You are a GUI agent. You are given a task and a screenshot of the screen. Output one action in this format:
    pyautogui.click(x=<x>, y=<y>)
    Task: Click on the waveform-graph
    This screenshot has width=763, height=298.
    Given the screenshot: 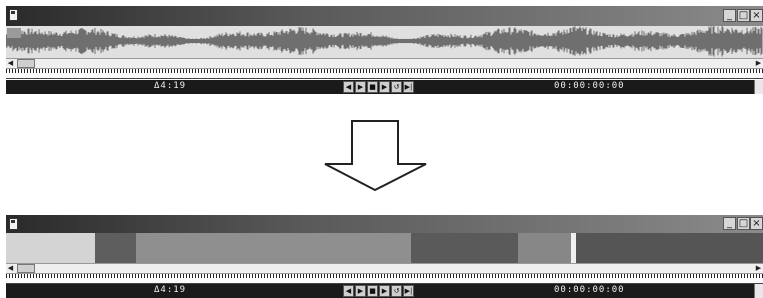 What is the action you would take?
    pyautogui.click(x=384, y=41)
    